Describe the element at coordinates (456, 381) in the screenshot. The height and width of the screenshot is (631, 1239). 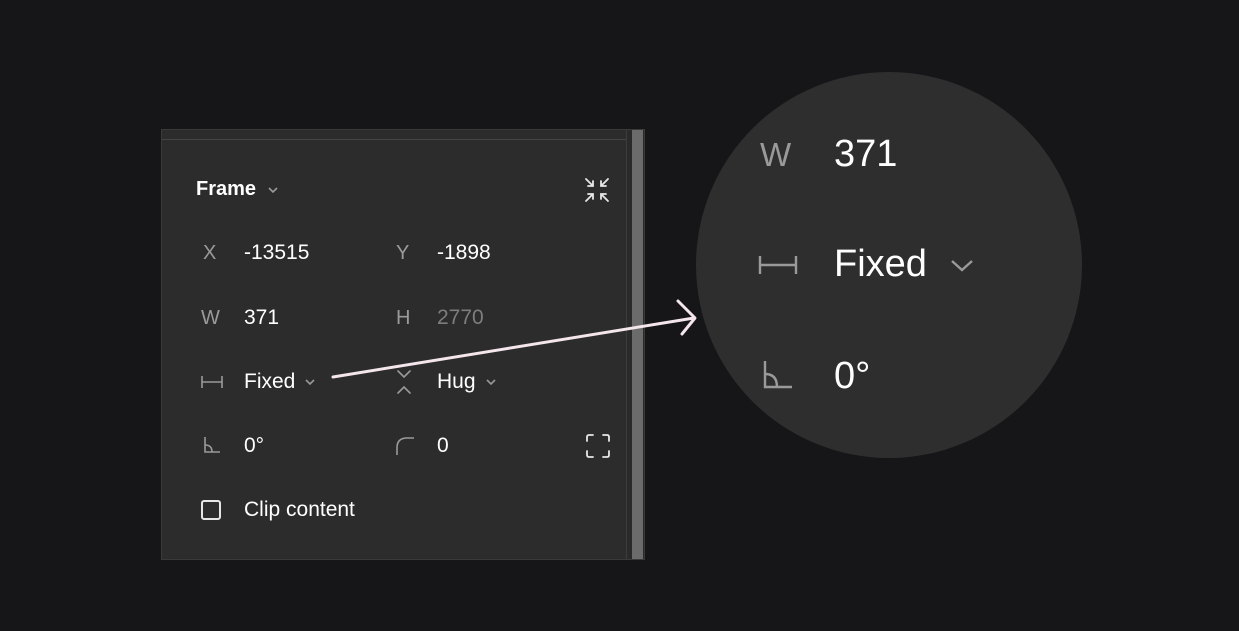
I see `height-mode-value: Hug` at that location.